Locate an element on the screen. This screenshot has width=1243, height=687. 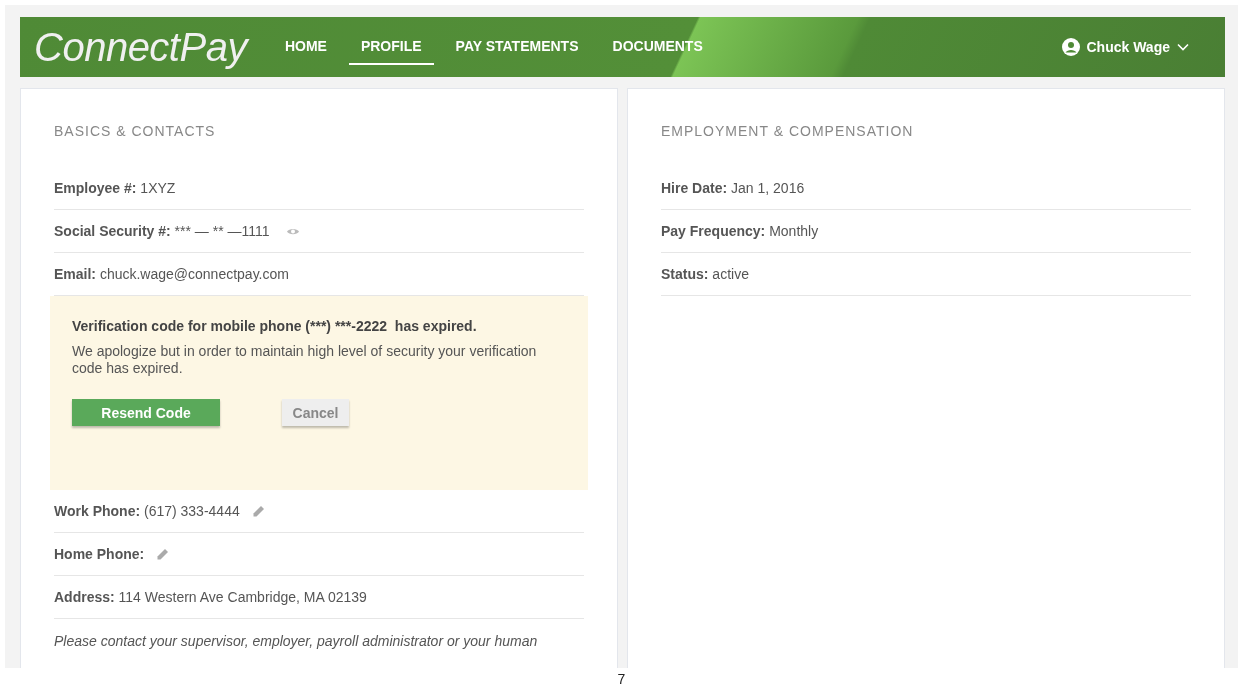
alert-message: We apologize but in order to maintain high level of security your verification code has expired. is located at coordinates (305, 360).